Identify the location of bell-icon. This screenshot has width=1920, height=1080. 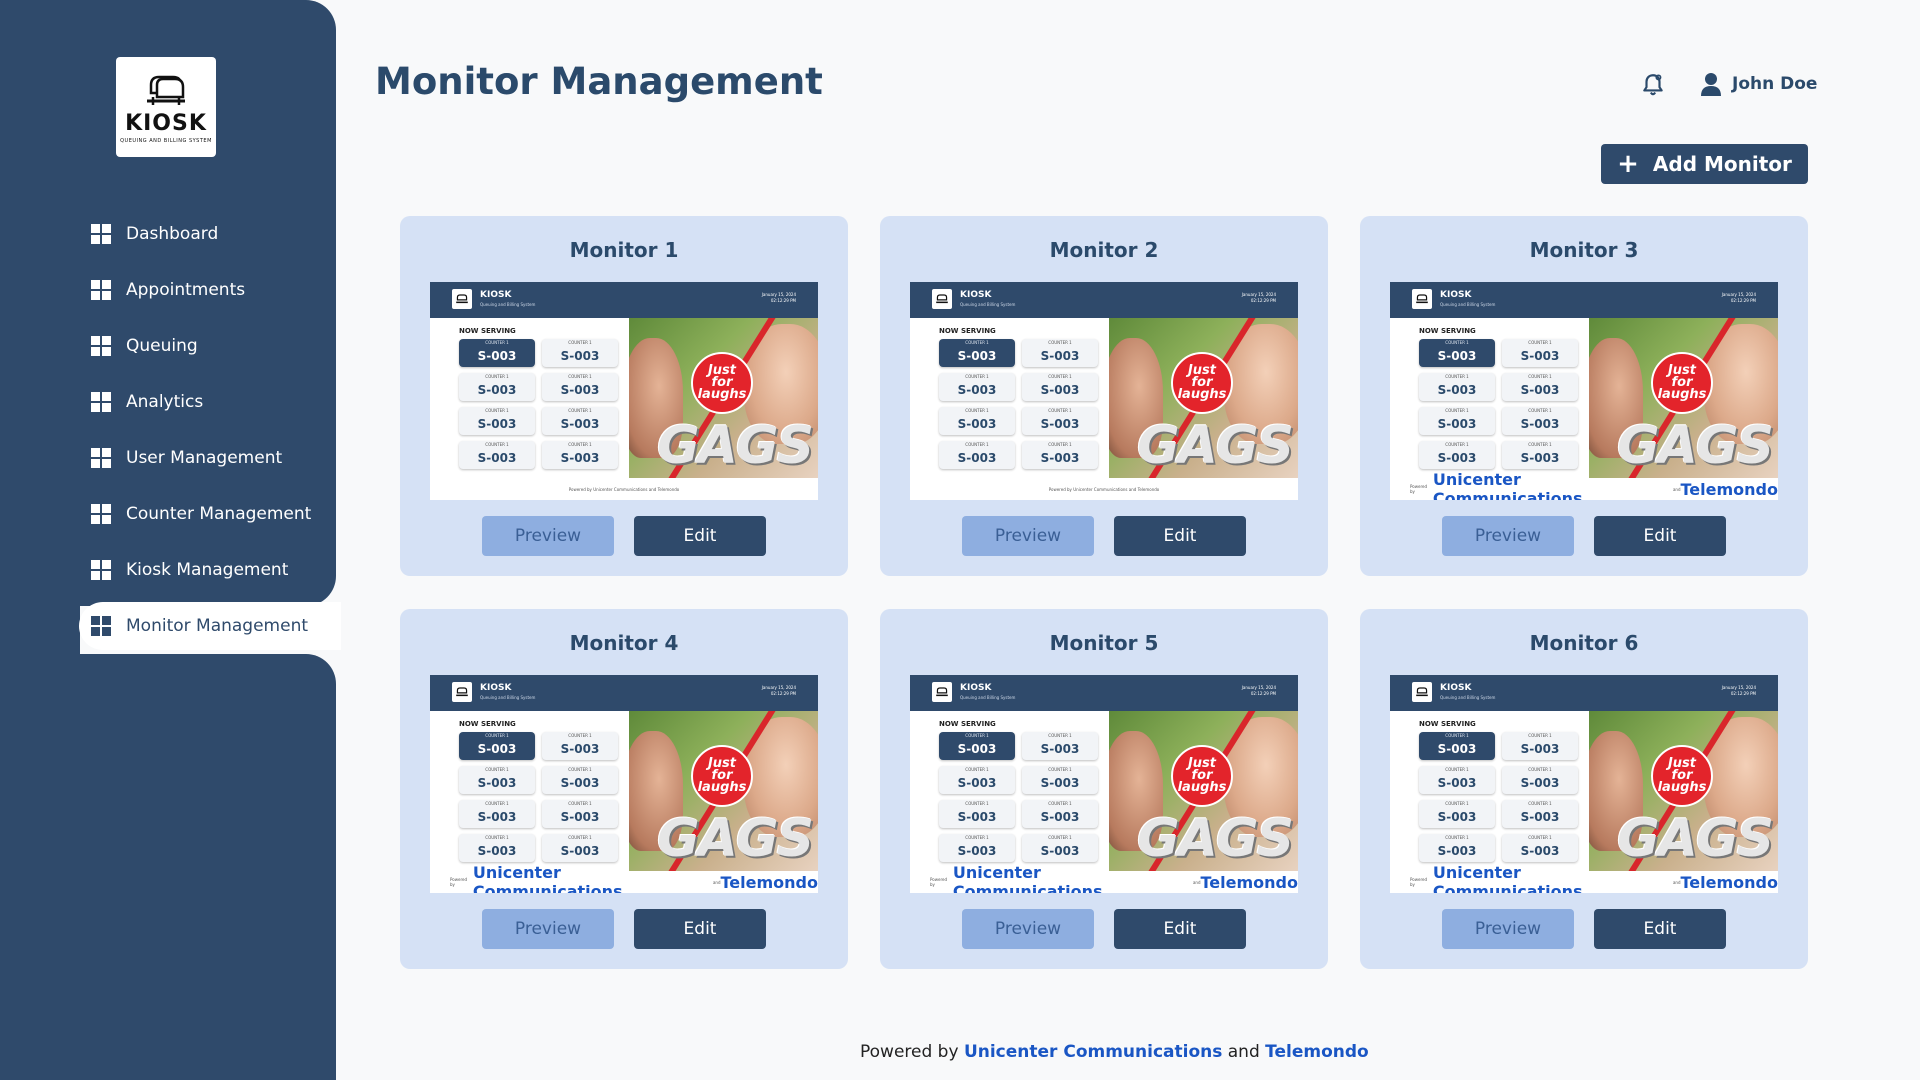
(1653, 85).